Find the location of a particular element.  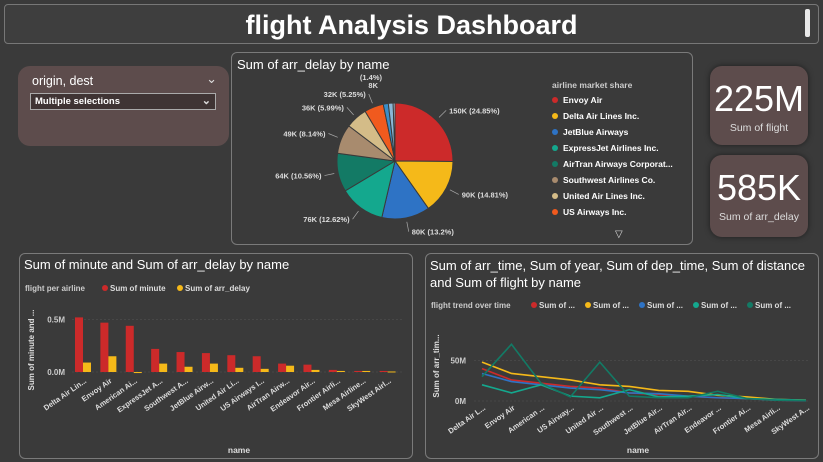

legend-label: ExpressJet Airlines Inc. is located at coordinates (611, 148).